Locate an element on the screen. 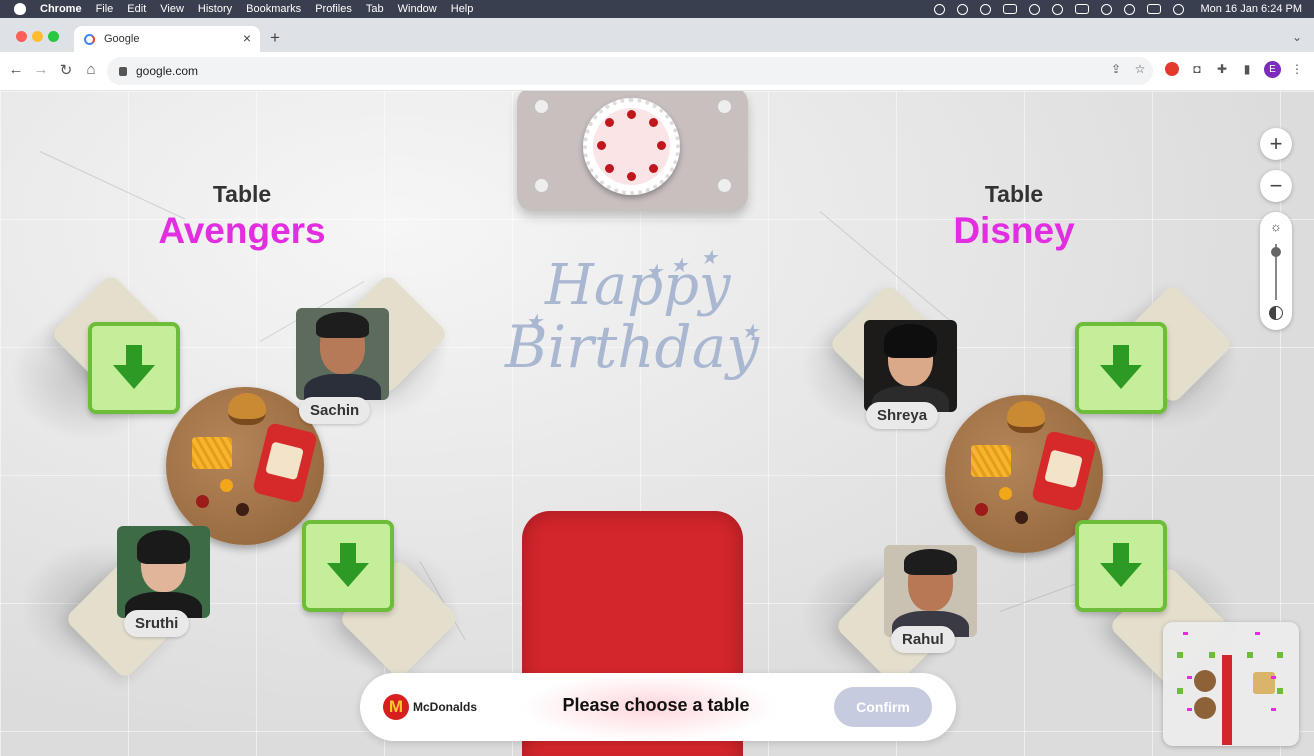 The image size is (1314, 756). extension-red-icon is located at coordinates (1172, 69).